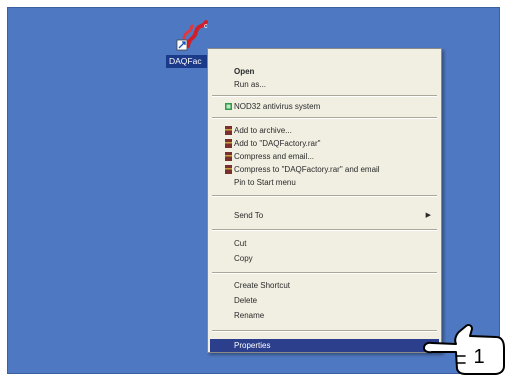 The width and height of the screenshot is (507, 381). What do you see at coordinates (428, 215) in the screenshot?
I see `submenu-arrow-icon: ▶` at bounding box center [428, 215].